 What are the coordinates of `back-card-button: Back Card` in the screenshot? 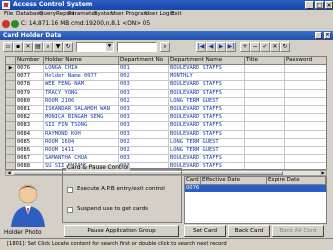 It's located at (249, 231).